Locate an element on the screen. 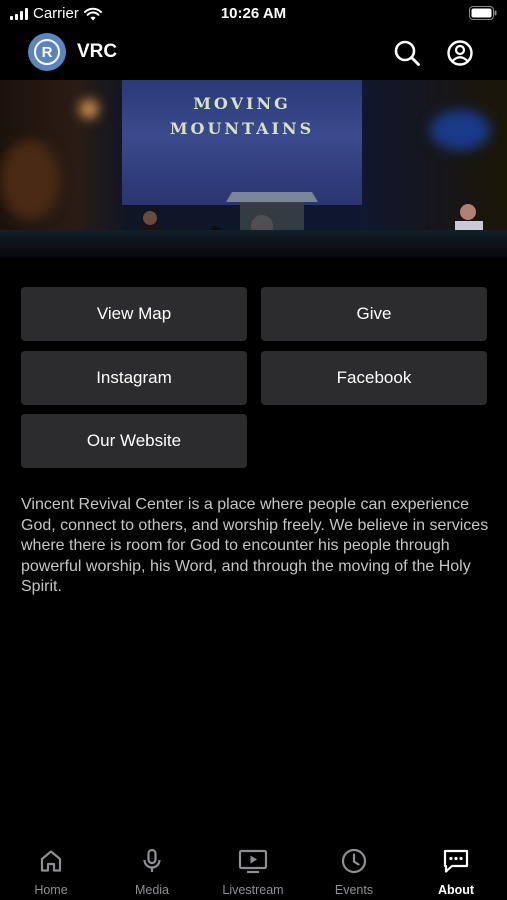 This screenshot has width=507, height=900. tab-home: Home is located at coordinates (51, 870).